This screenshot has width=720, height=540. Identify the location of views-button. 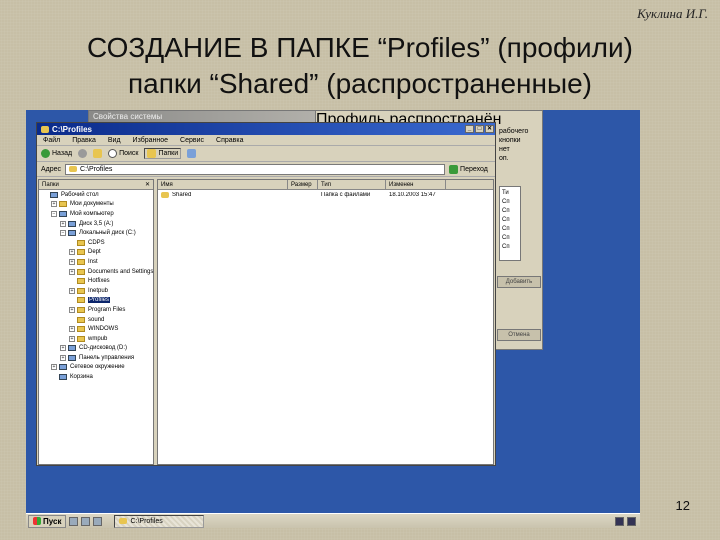
(192, 153).